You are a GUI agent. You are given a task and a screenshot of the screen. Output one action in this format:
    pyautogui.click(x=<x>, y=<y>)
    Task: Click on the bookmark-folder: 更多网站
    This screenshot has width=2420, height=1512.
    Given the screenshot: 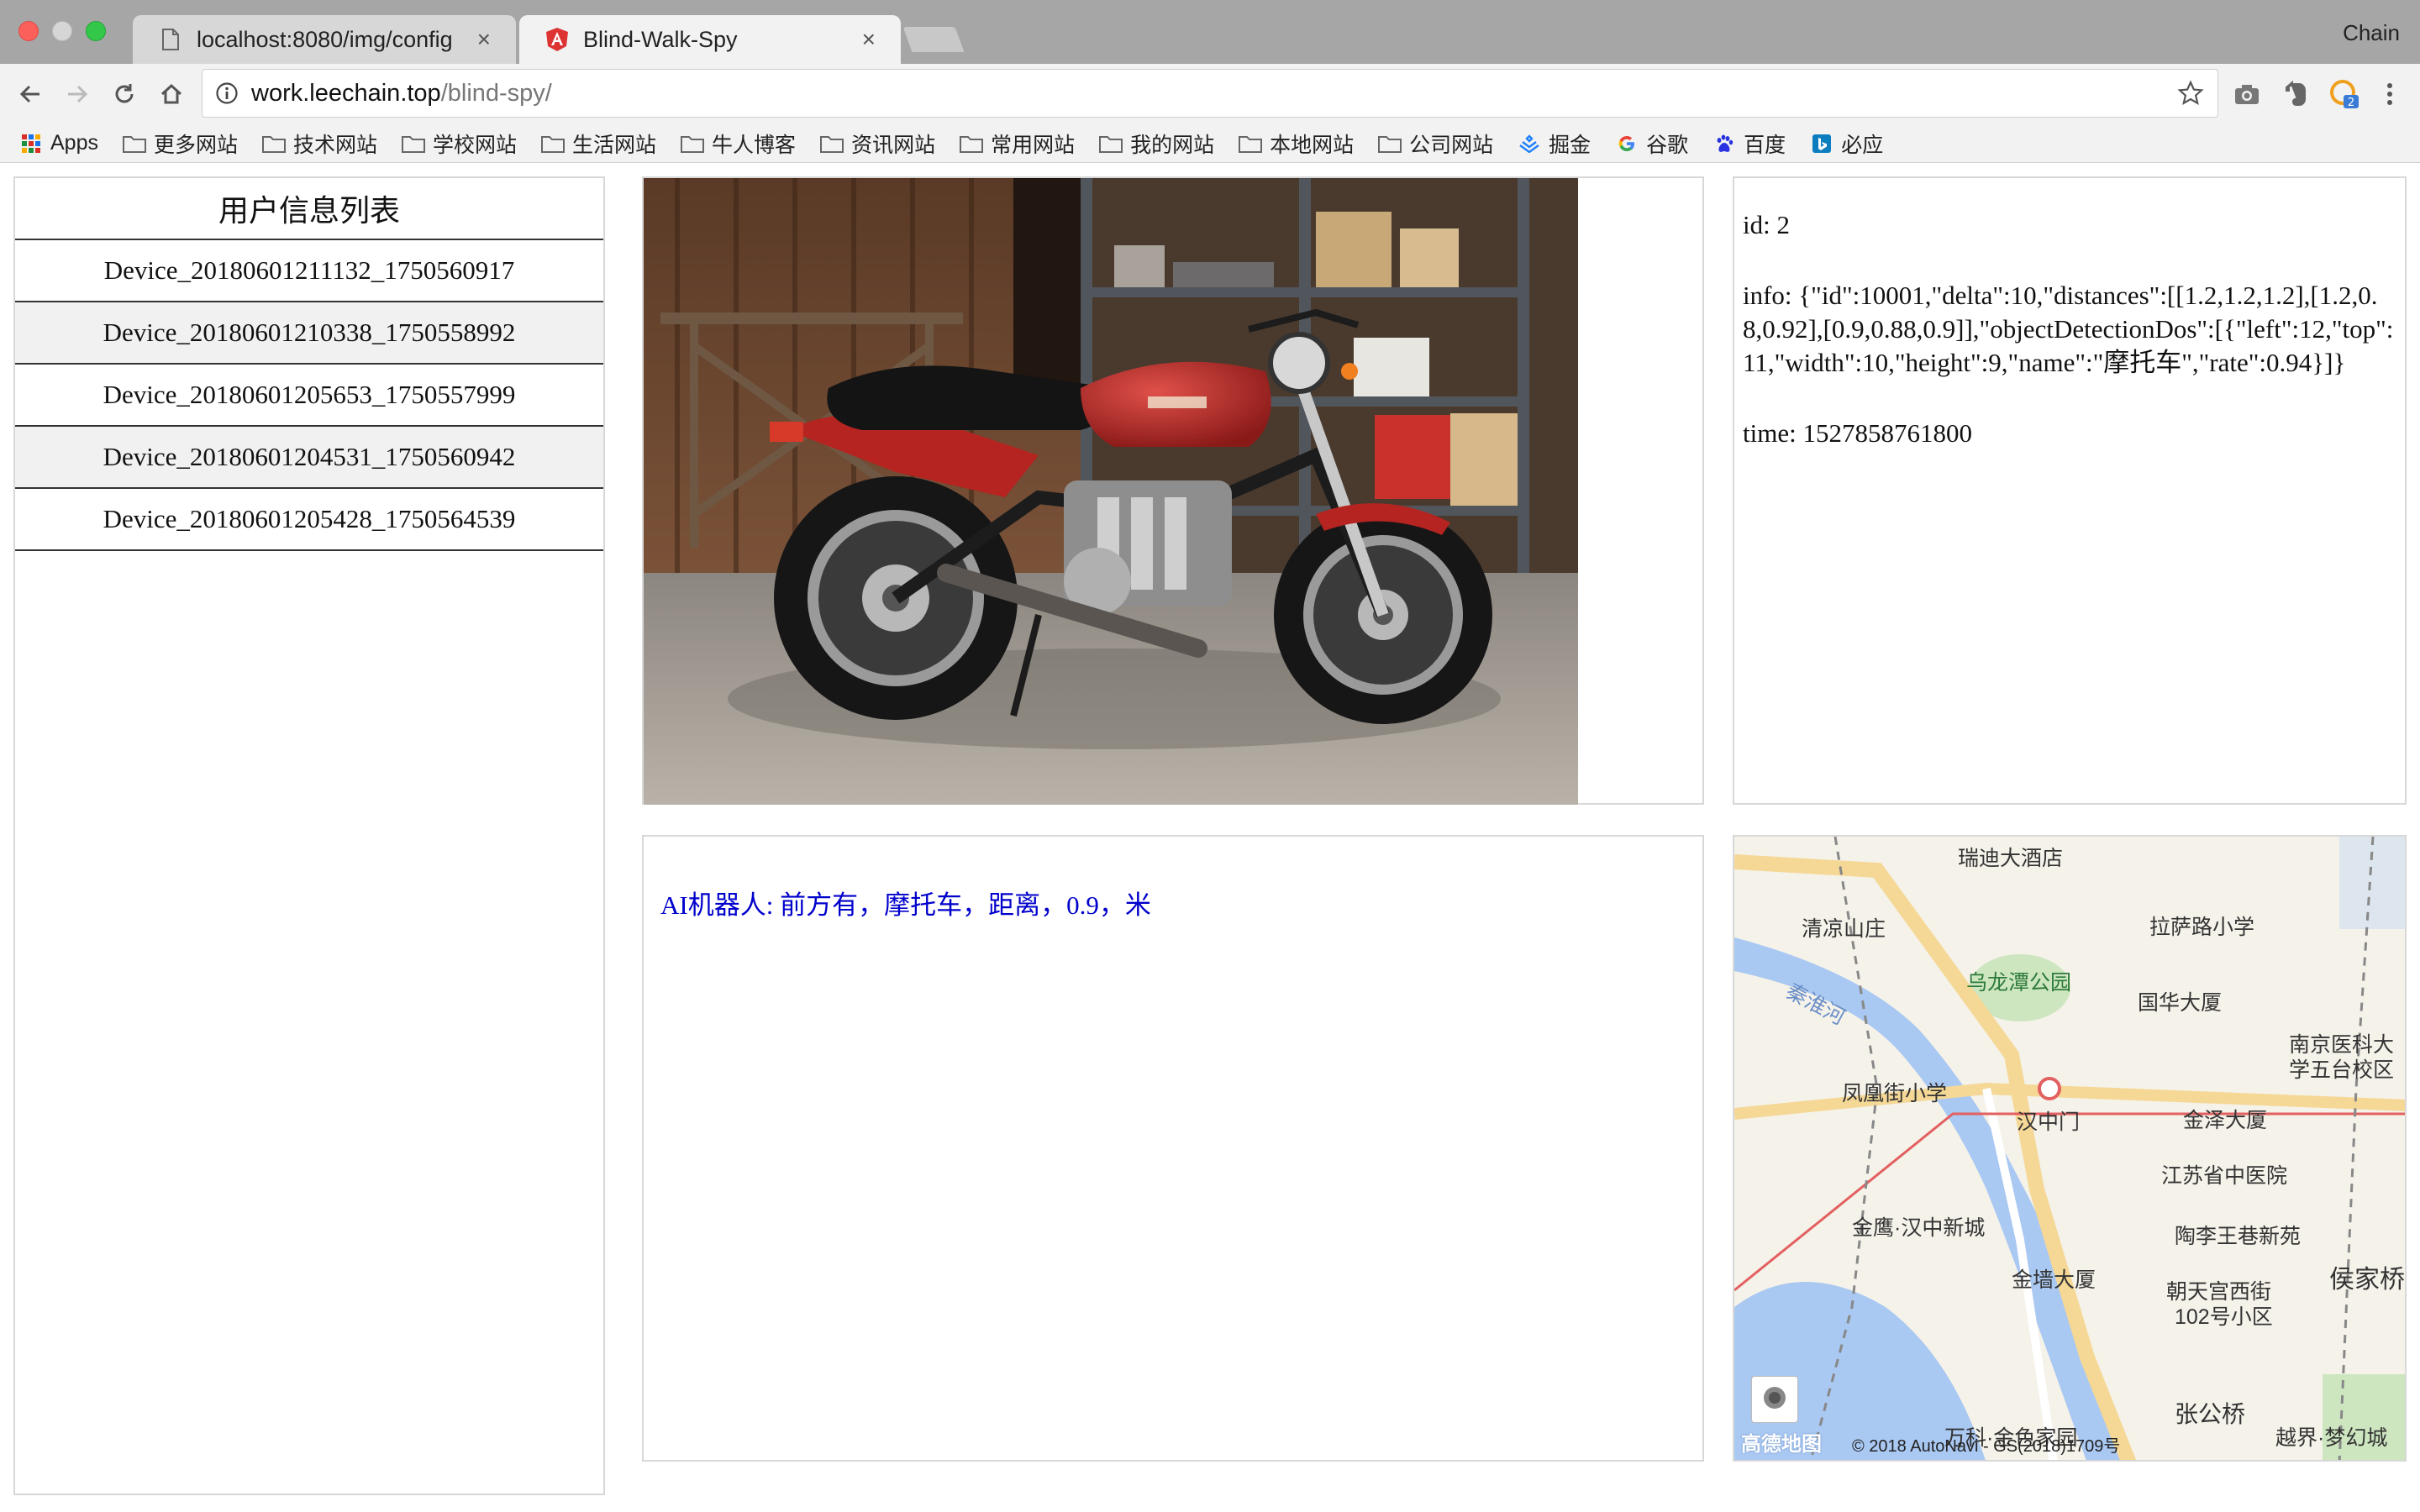 What is the action you would take?
    pyautogui.click(x=180, y=144)
    